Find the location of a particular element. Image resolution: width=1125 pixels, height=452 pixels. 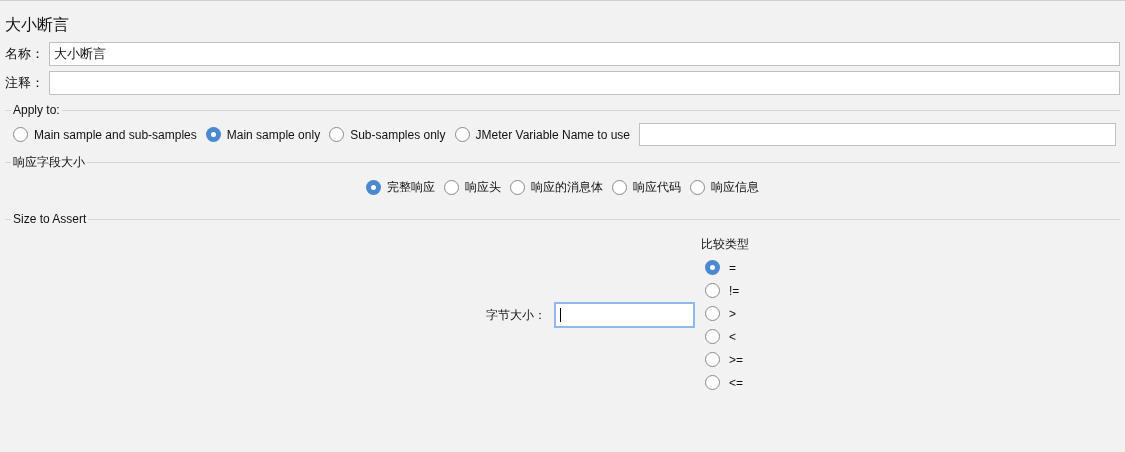

size-label: 字节大小： is located at coordinates (516, 315).